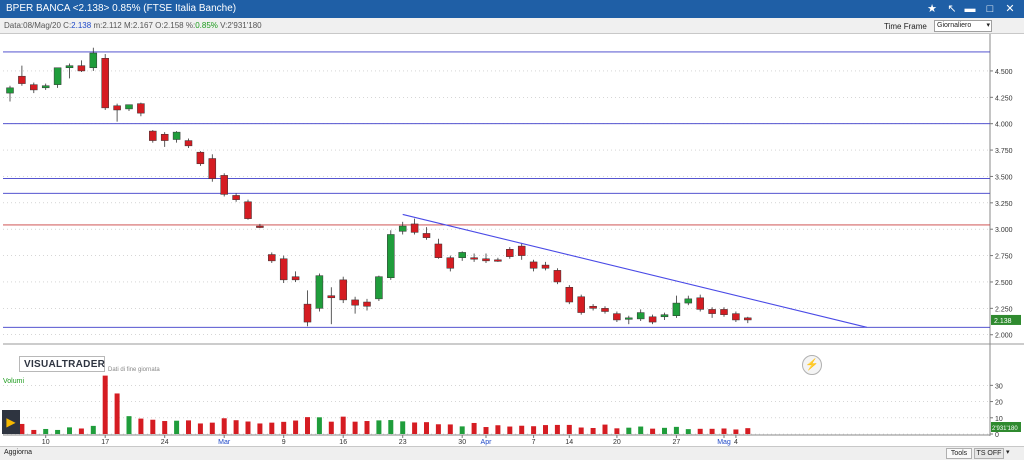  Describe the element at coordinates (18, 452) in the screenshot. I see `aggiorna-button: Aggiorna` at that location.